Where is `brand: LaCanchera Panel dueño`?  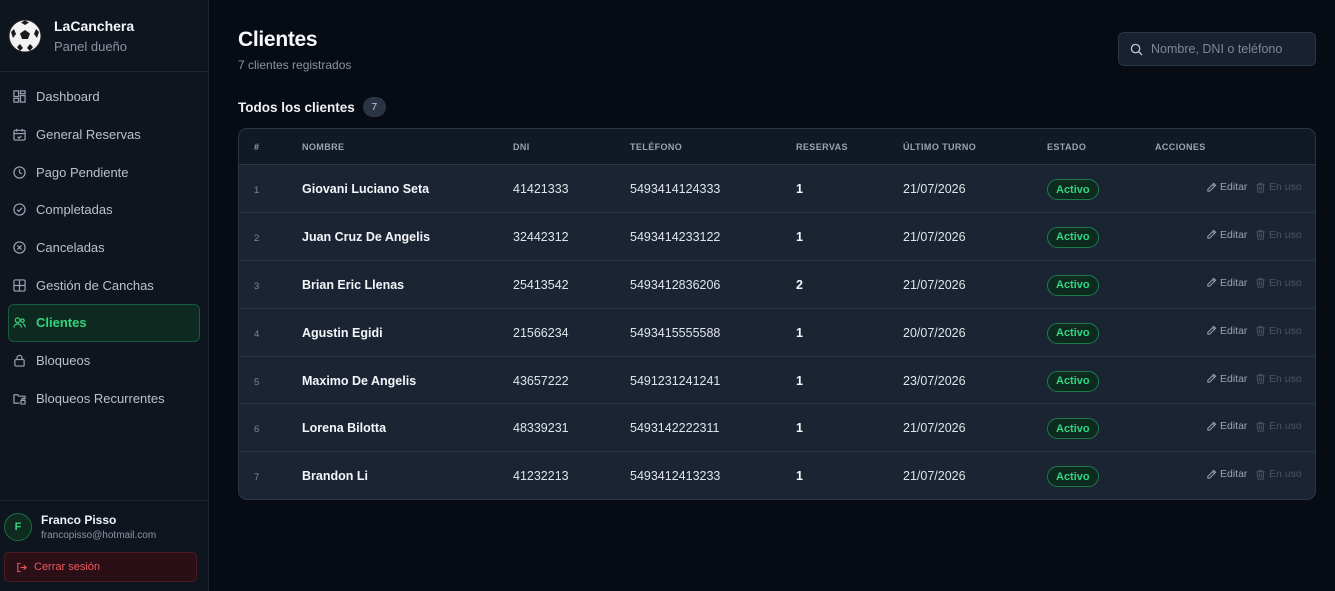
brand: LaCanchera Panel dueño is located at coordinates (104, 36).